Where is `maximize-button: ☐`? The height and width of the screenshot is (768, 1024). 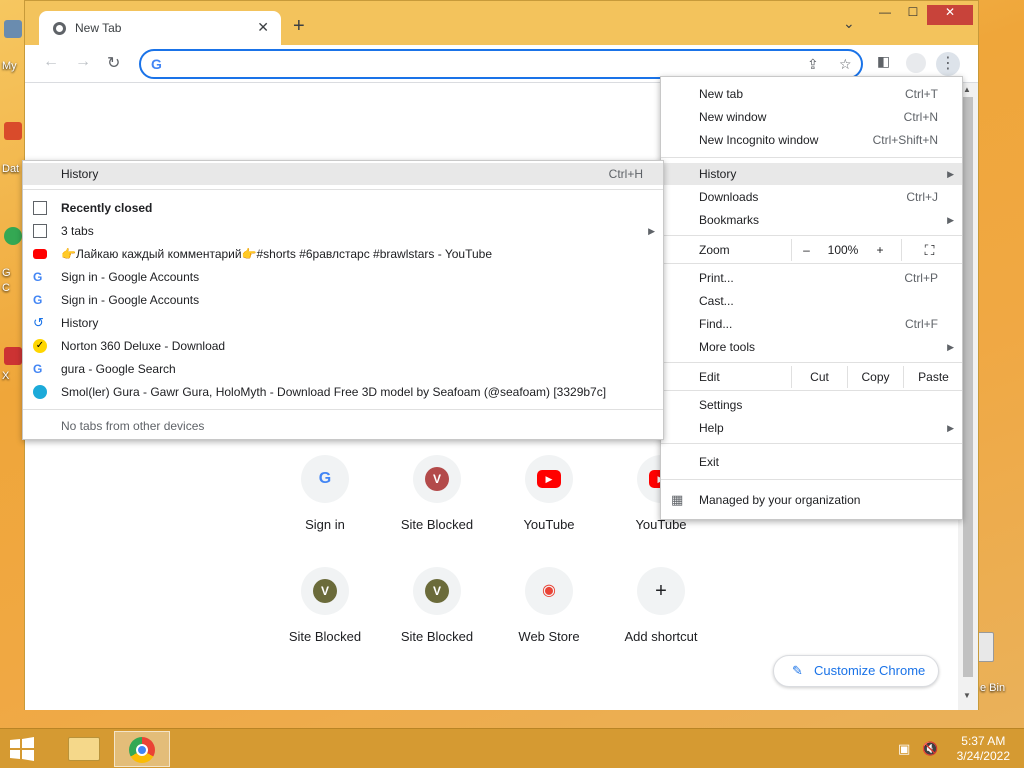
maximize-button: ☐ is located at coordinates (913, 15).